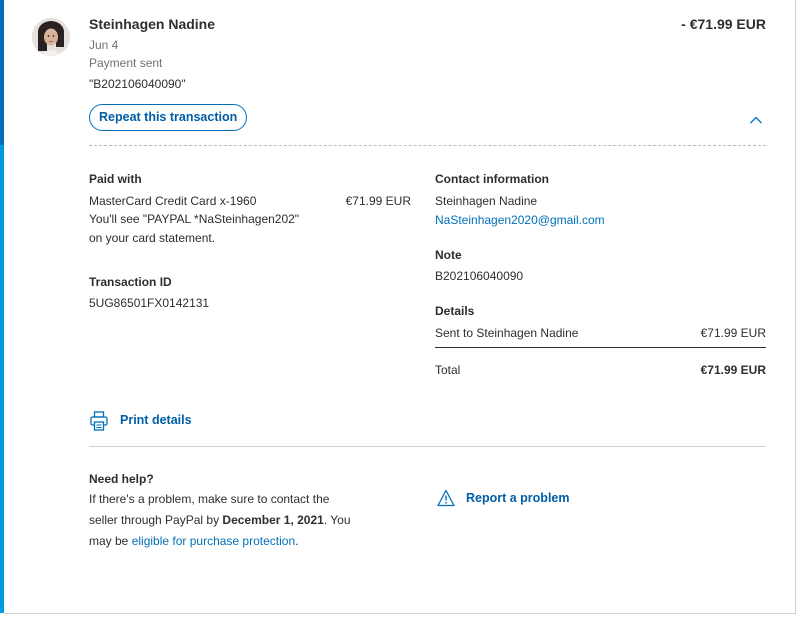 Image resolution: width=800 pixels, height=621 pixels. What do you see at coordinates (723, 24) in the screenshot?
I see `transaction-amount: - €71.99 EUR` at bounding box center [723, 24].